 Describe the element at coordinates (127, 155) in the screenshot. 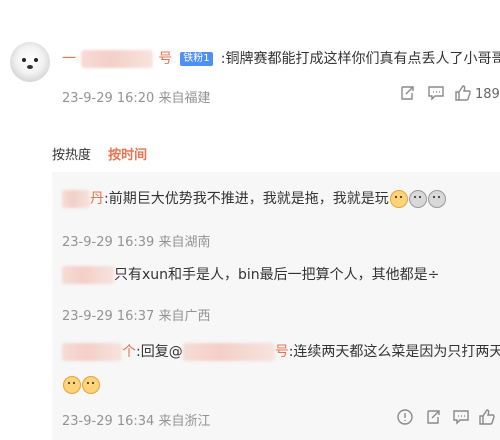

I see `tab-time: 按时间` at that location.